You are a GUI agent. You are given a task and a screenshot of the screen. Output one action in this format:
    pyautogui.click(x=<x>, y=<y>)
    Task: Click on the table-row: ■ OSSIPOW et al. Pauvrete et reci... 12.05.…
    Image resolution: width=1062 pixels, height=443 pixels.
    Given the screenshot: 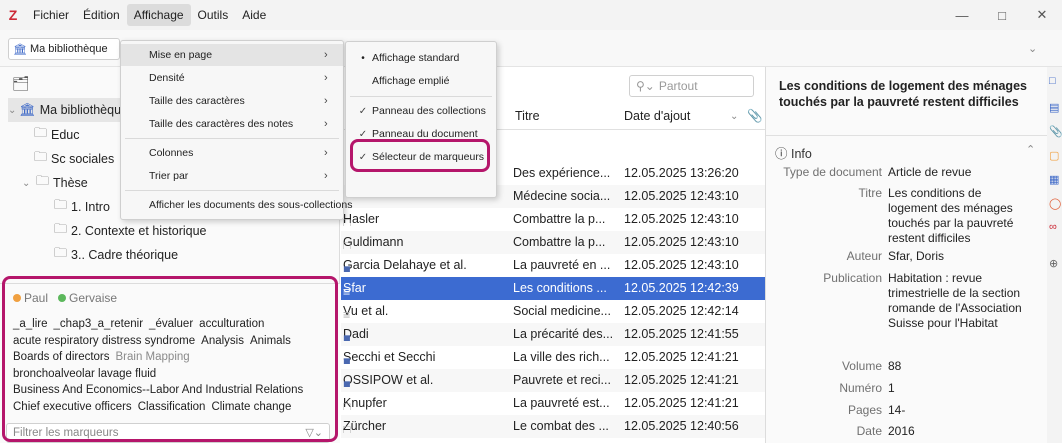 What is the action you would take?
    pyautogui.click(x=553, y=380)
    